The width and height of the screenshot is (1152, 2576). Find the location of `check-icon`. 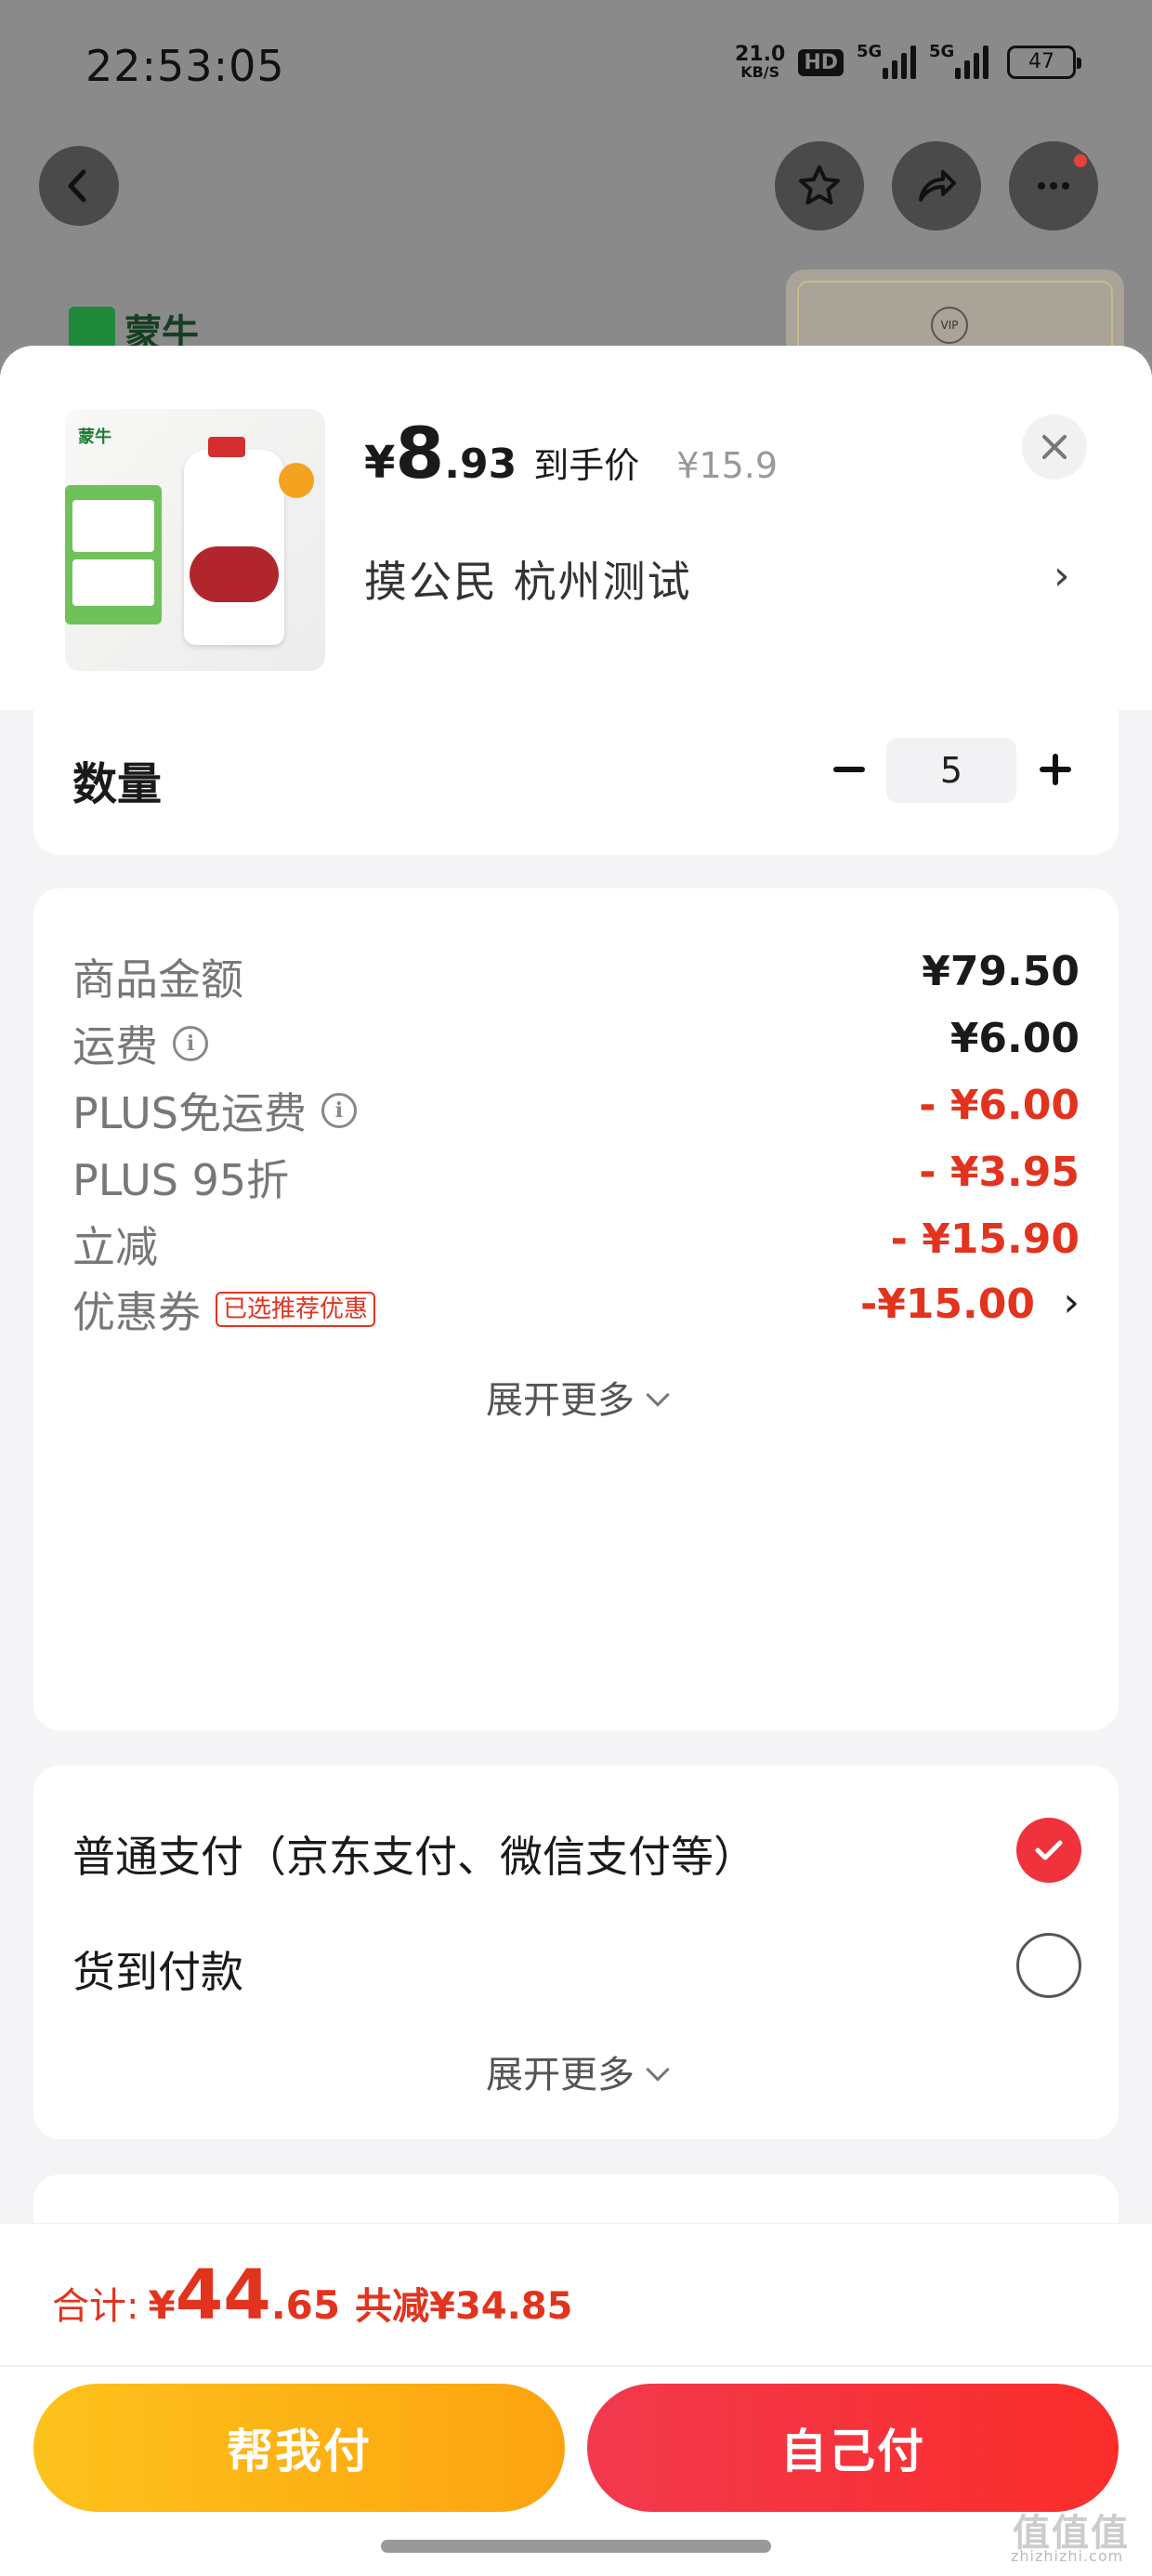

check-icon is located at coordinates (1049, 1850).